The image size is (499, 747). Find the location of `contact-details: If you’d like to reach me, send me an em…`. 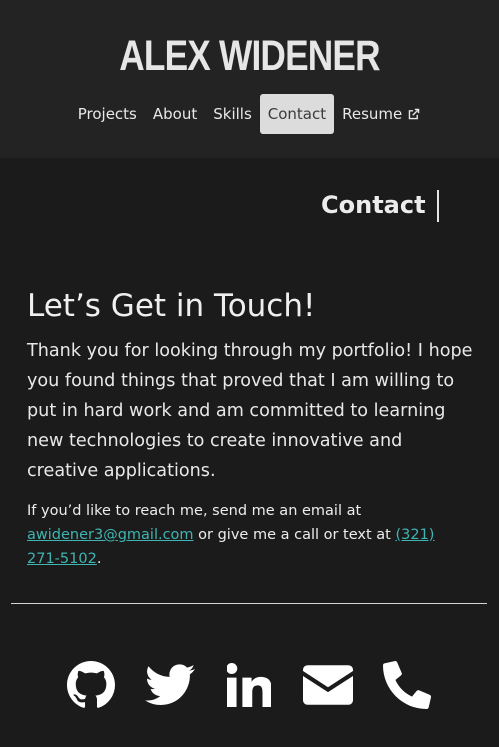

contact-details: If you’d like to reach me, send me an em… is located at coordinates (247, 535).